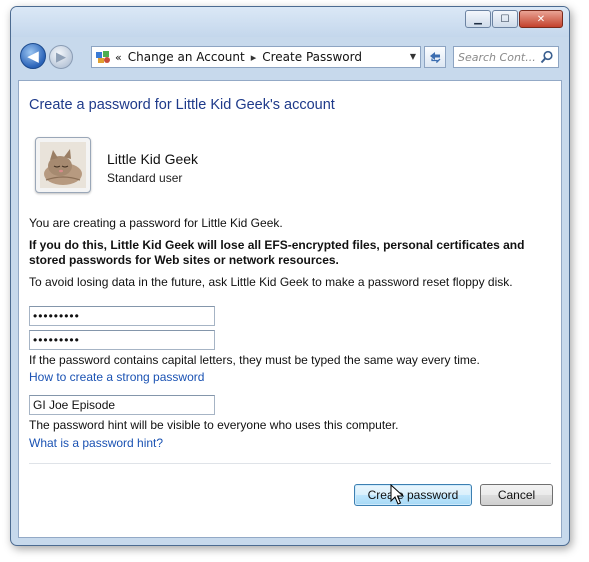 The width and height of the screenshot is (589, 562). What do you see at coordinates (499, 57) in the screenshot?
I see `search-input` at bounding box center [499, 57].